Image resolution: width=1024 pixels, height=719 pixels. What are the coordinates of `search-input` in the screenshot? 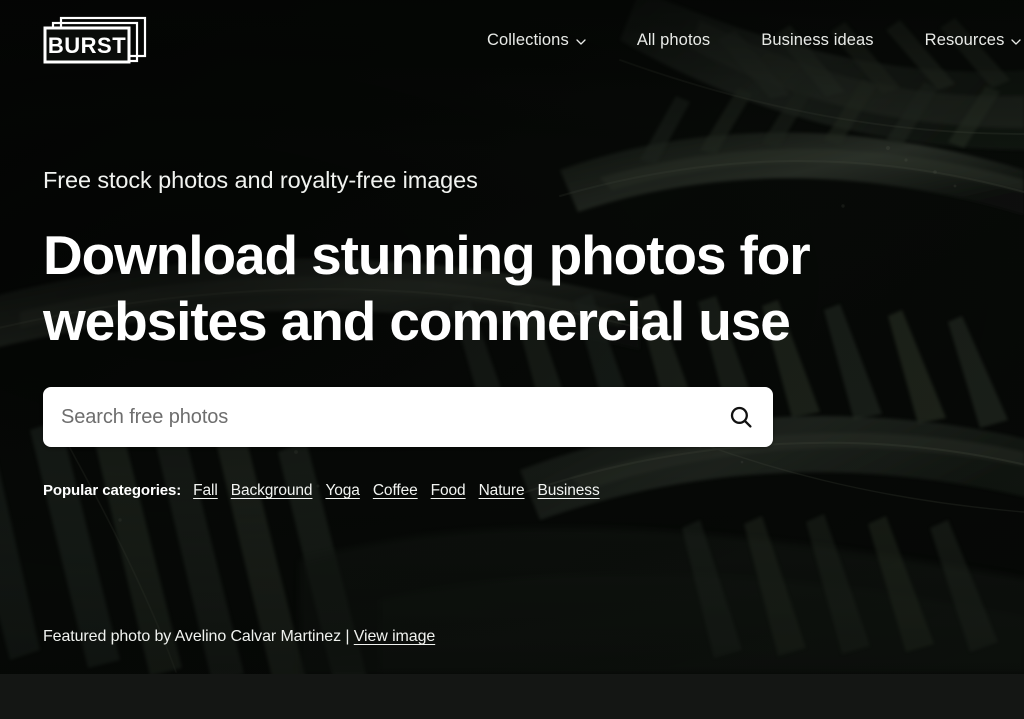 It's located at (376, 417).